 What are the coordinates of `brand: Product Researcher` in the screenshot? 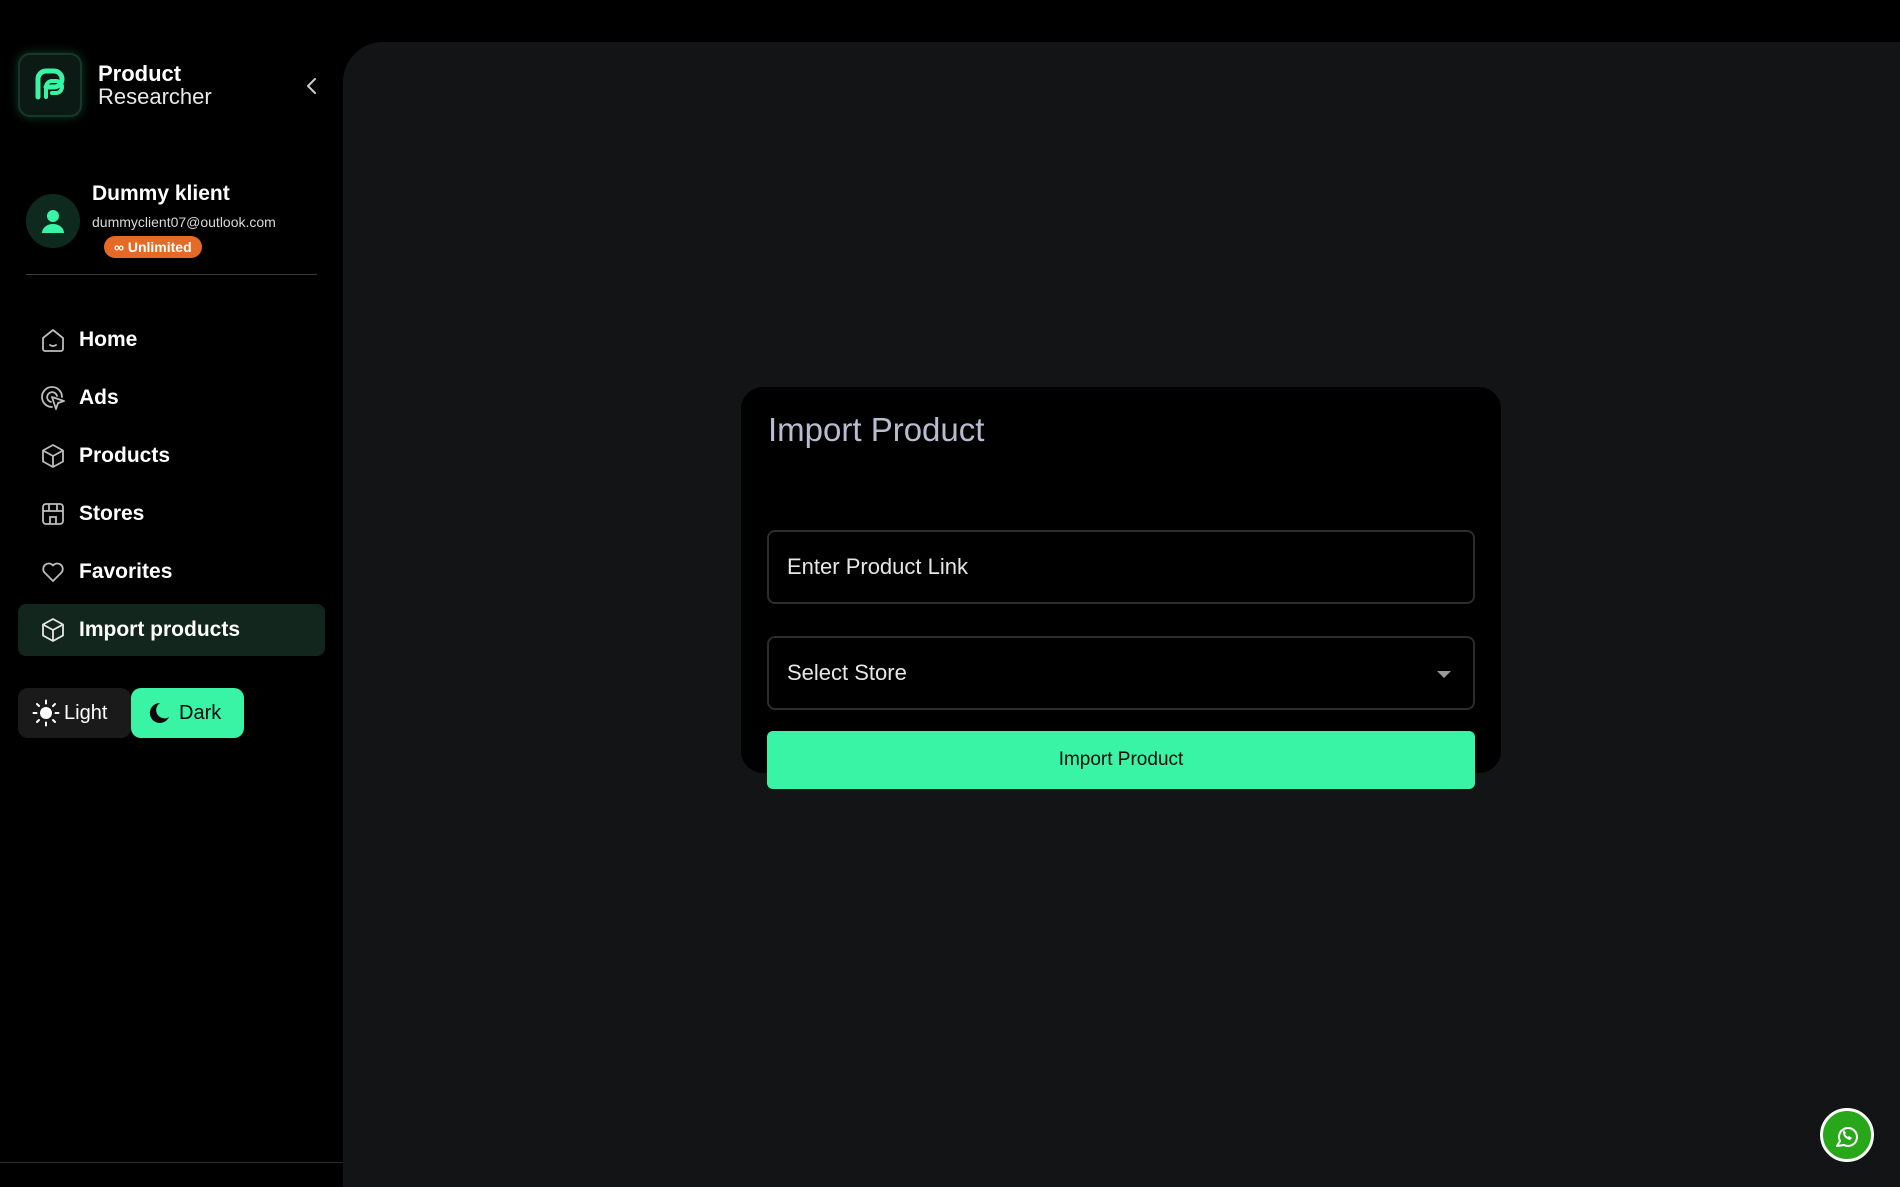 It's located at (115, 85).